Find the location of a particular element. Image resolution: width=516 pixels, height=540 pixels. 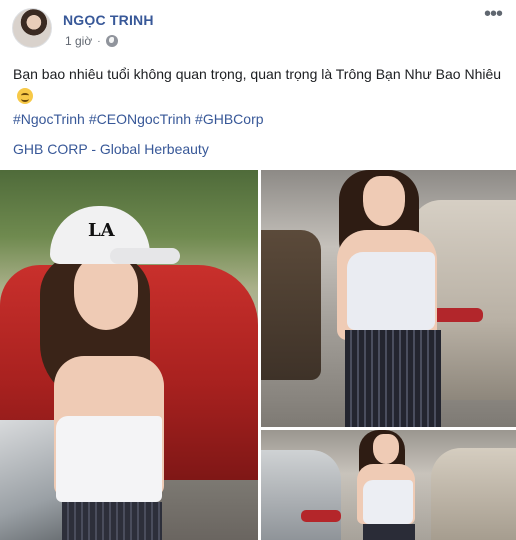

silver-car-background is located at coordinates (301, 495).